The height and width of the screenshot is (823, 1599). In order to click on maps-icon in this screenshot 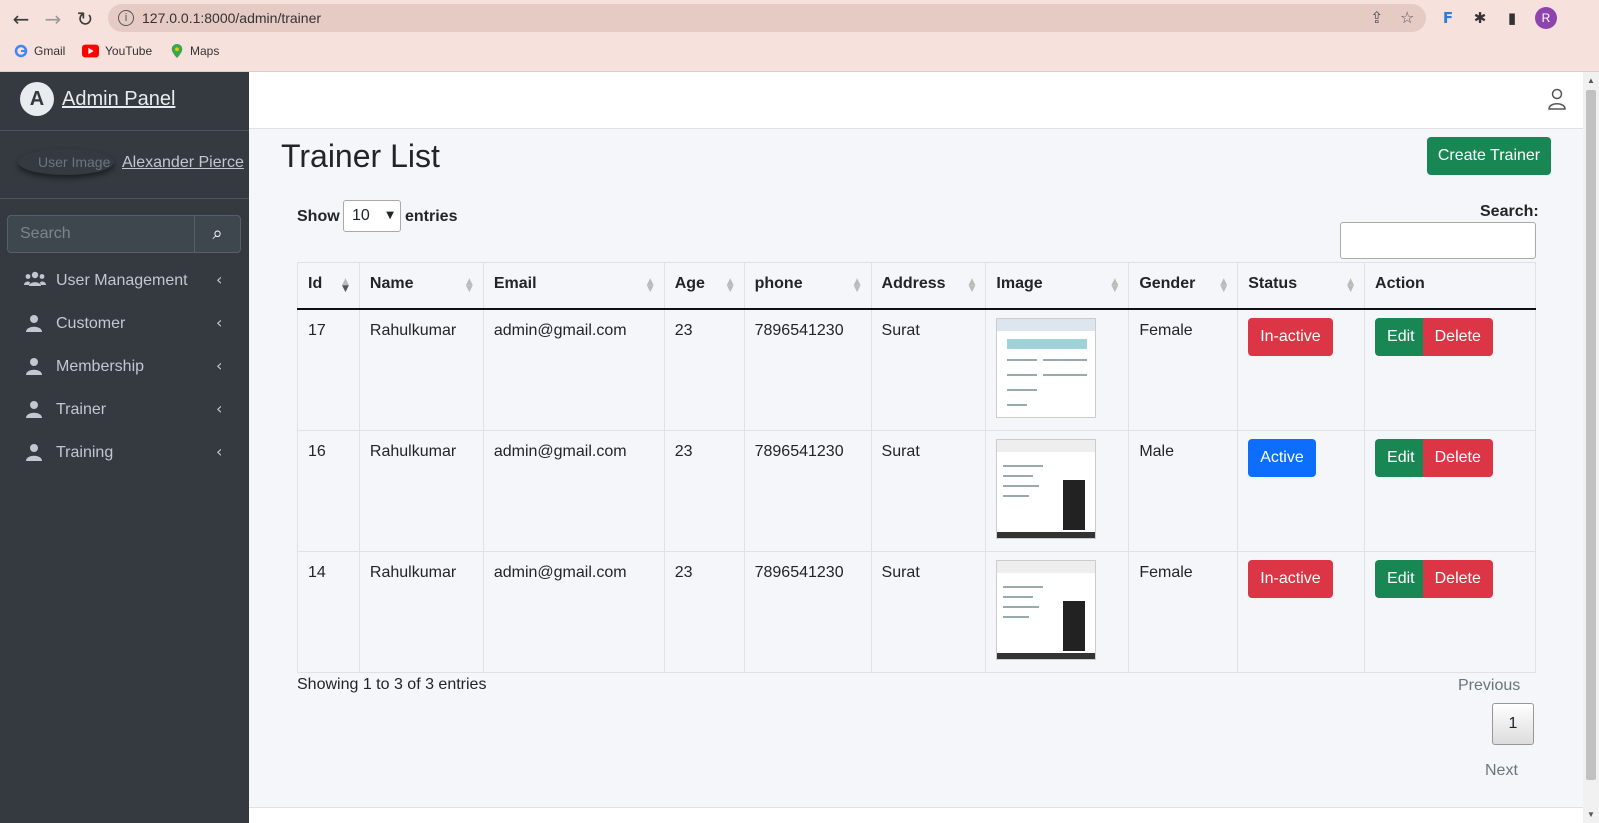, I will do `click(177, 51)`.